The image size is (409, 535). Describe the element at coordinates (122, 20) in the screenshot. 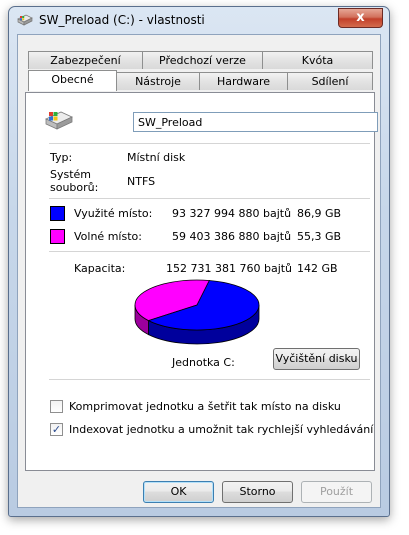

I see `window-title: SW_Preload (C:) - vlastnosti` at that location.